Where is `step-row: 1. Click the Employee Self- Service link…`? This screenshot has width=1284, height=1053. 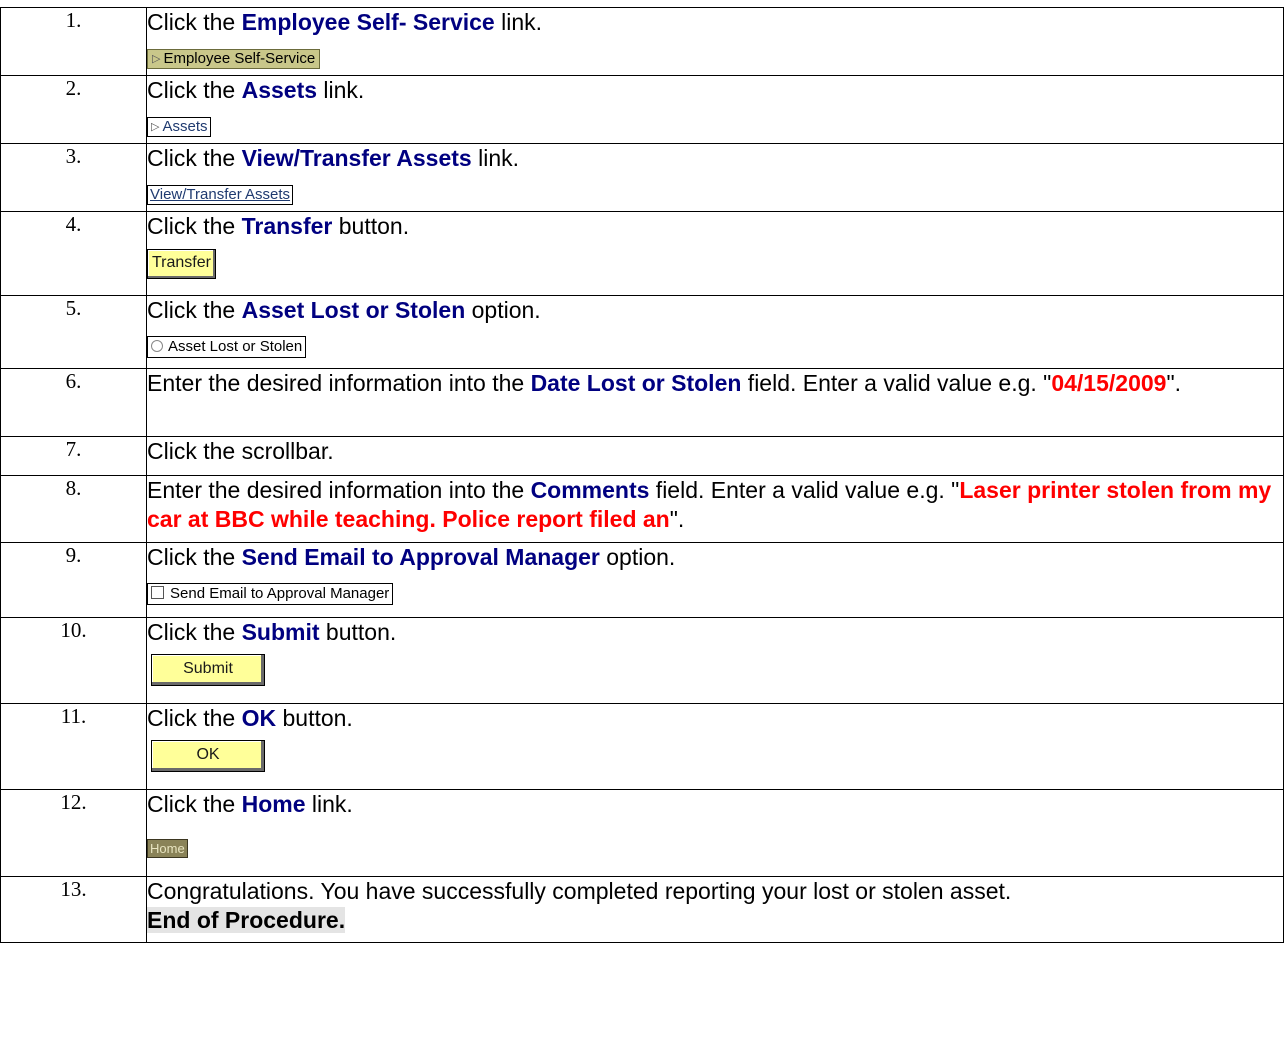
step-row: 1. Click the Employee Self- Service link… is located at coordinates (642, 41).